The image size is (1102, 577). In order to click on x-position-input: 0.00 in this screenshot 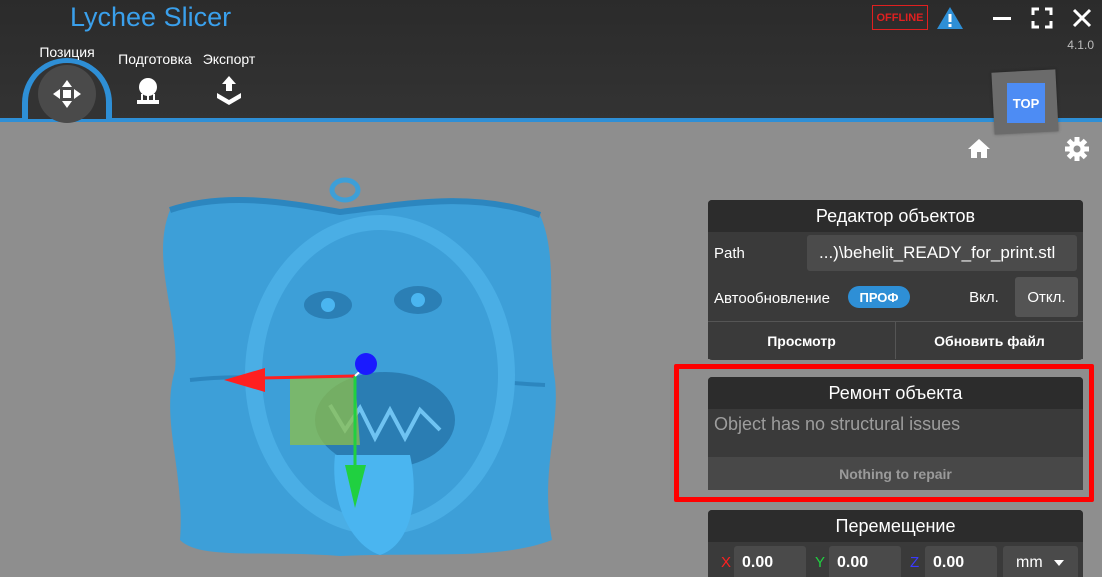, I will do `click(770, 561)`.